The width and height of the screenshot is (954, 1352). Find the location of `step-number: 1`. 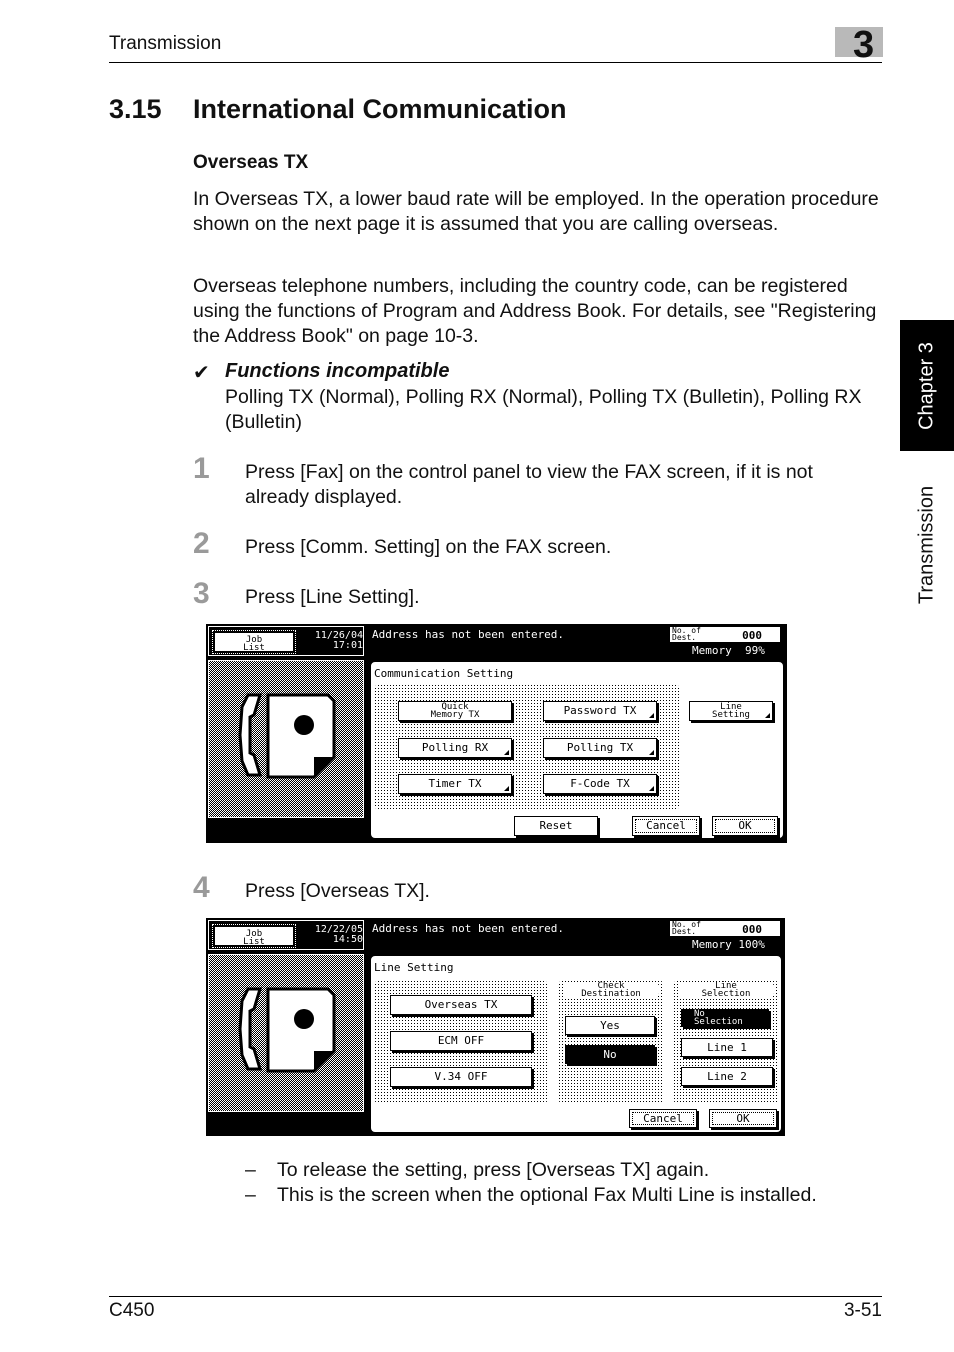

step-number: 1 is located at coordinates (201, 468).